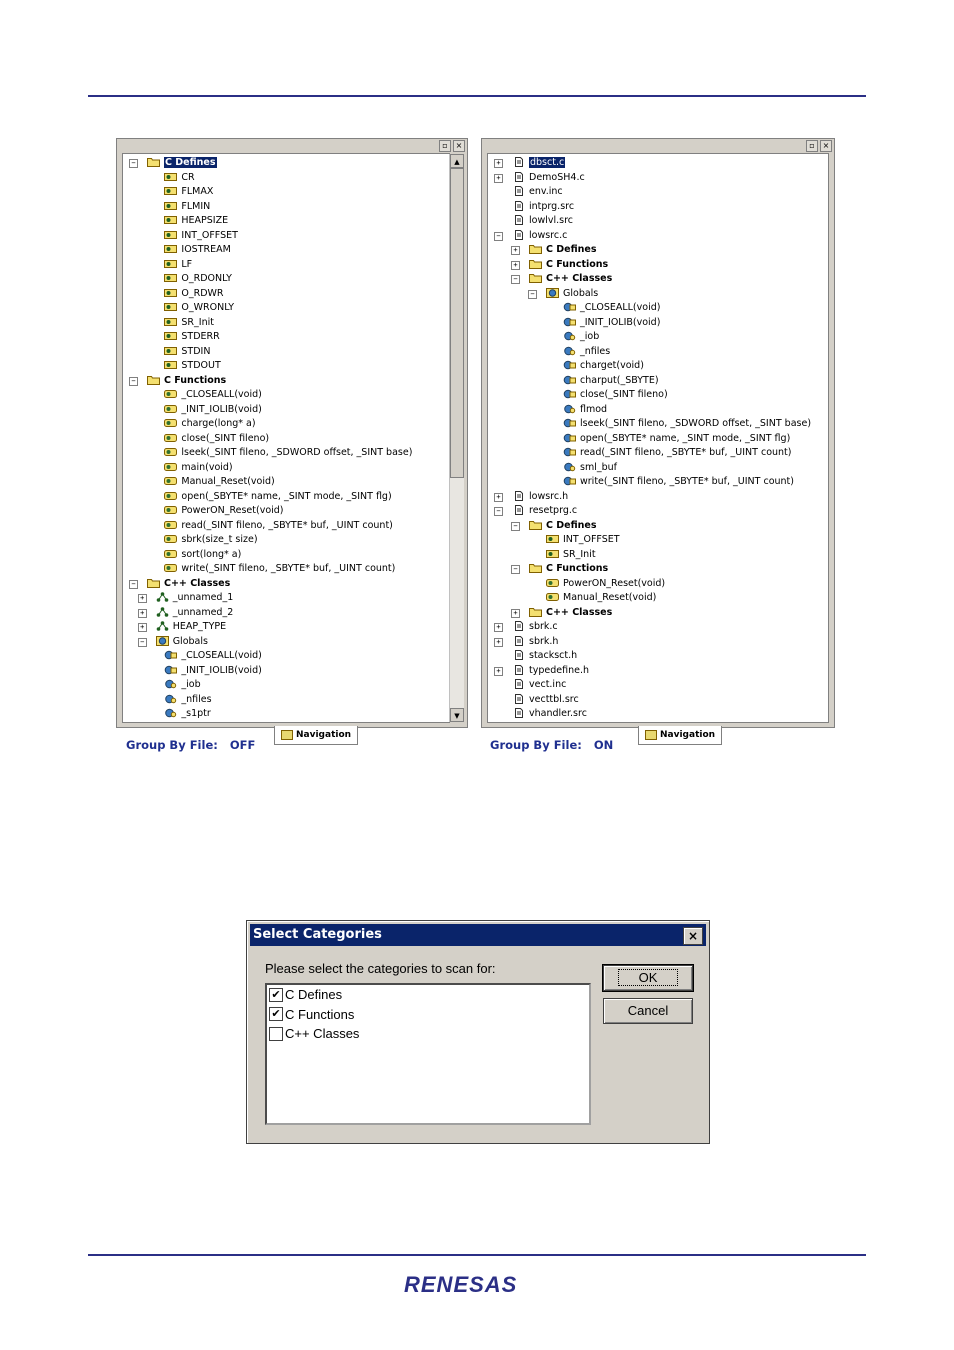  What do you see at coordinates (428, 1054) in the screenshot?
I see `categories-listbox: ✔ C Defines ✔ C Functions C++ Classes` at bounding box center [428, 1054].